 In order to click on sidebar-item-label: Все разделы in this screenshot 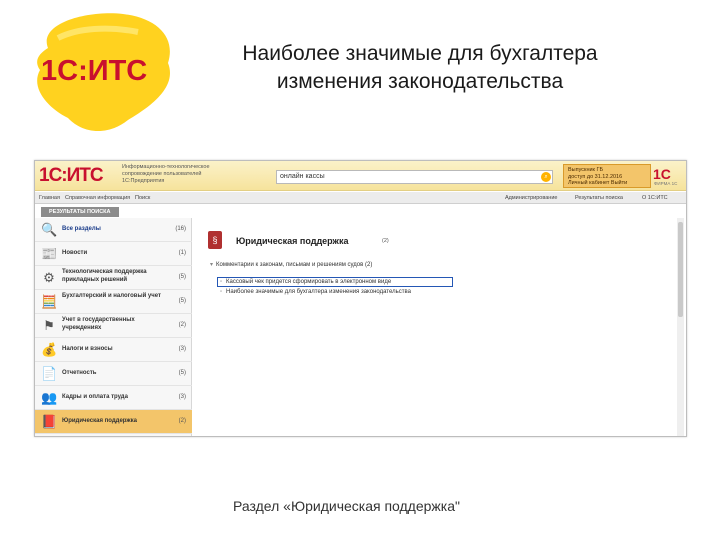, I will do `click(81, 229)`.